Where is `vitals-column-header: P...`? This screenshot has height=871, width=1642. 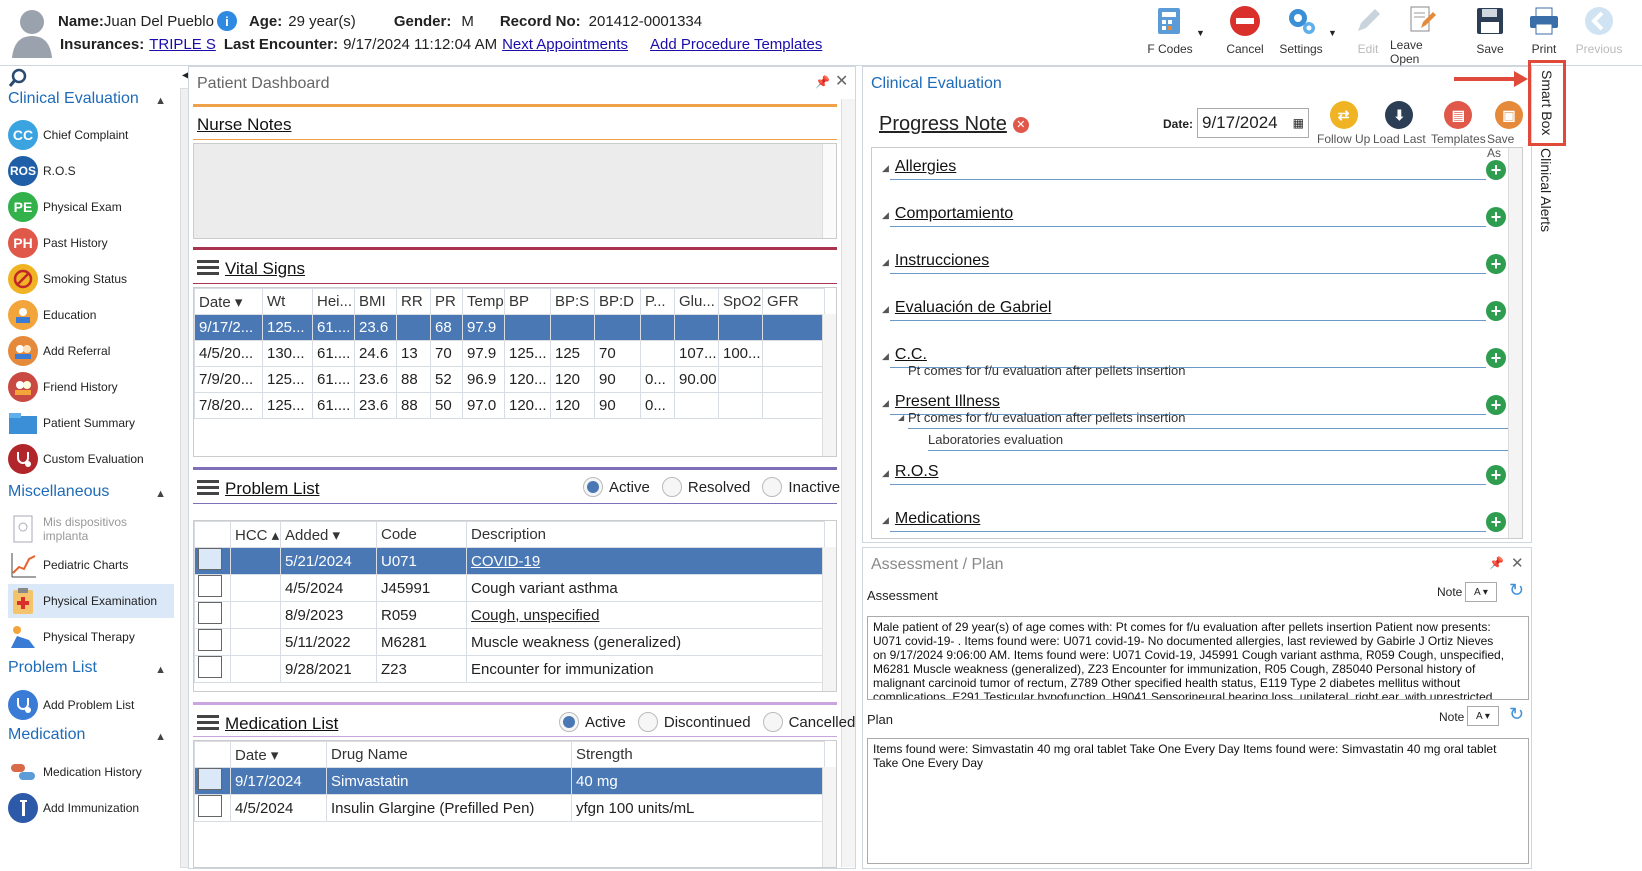
vitals-column-header: P... is located at coordinates (657, 301).